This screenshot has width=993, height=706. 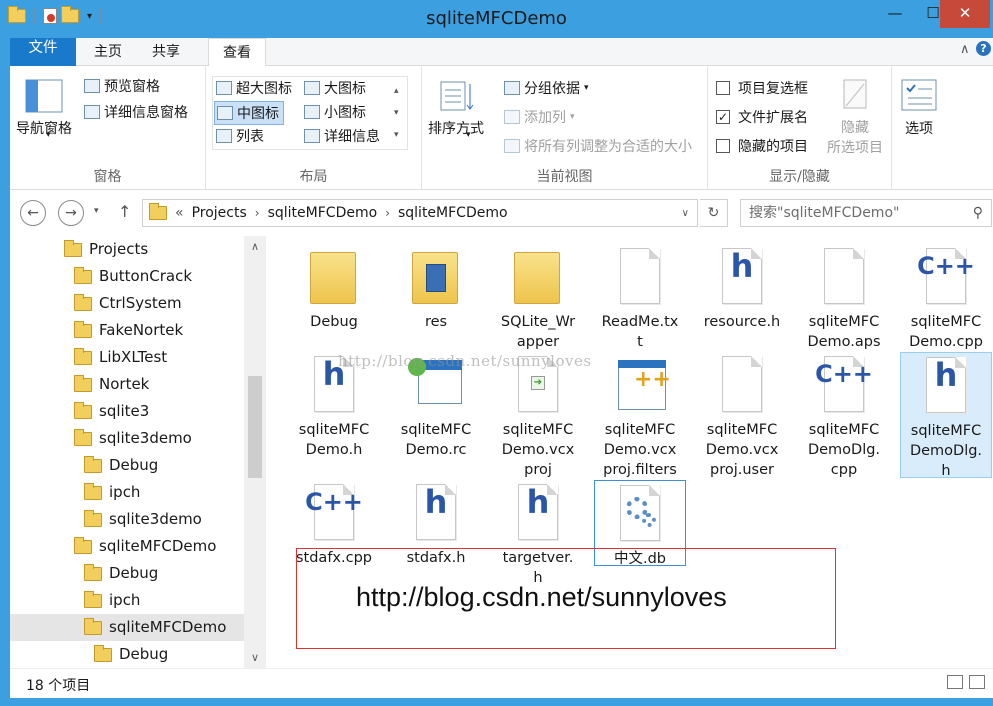 I want to click on arrow-left-icon: ←, so click(x=33, y=213).